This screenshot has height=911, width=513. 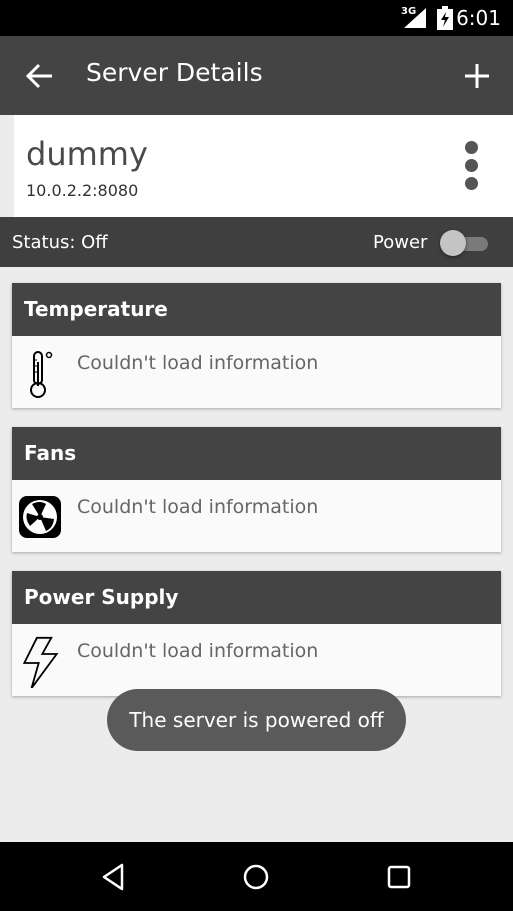 I want to click on nav-recents-icon, so click(x=399, y=877).